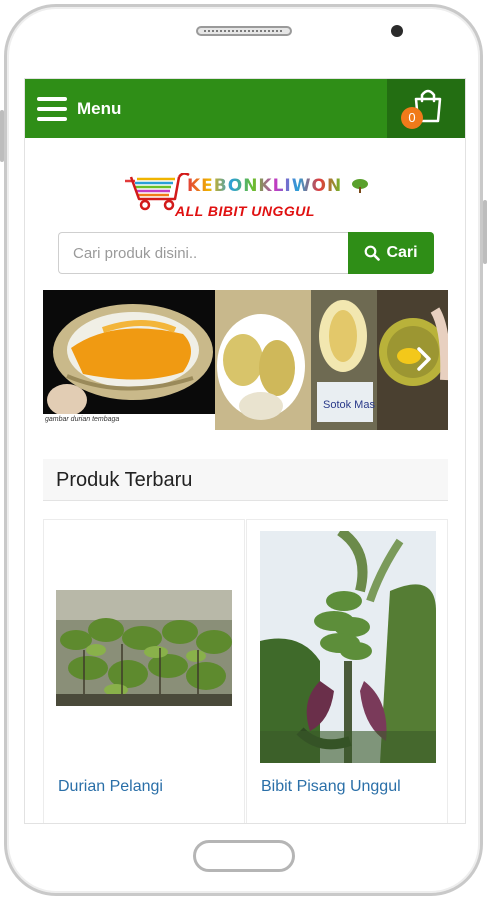 The image size is (487, 900). I want to click on logo-tagline: ALL BIBIT UNGGUL, so click(245, 211).